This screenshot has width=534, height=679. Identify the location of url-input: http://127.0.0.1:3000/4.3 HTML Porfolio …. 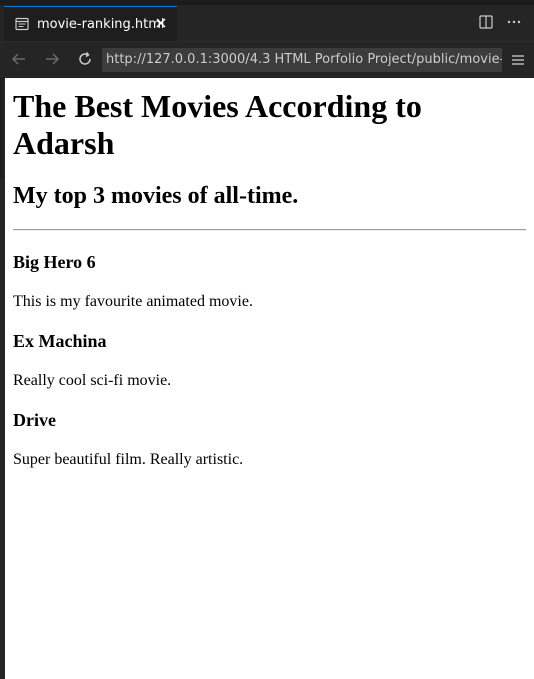
(302, 60).